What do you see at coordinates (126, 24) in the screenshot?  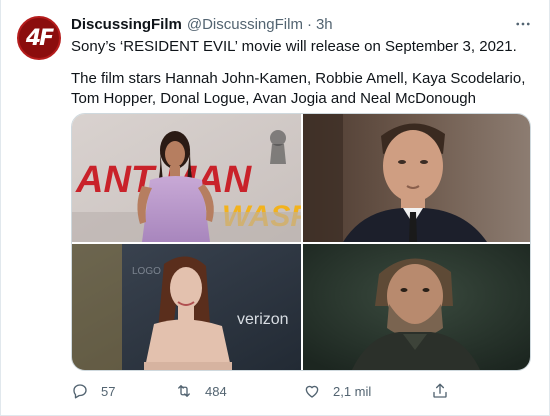 I see `display-name: DiscussingFilm` at bounding box center [126, 24].